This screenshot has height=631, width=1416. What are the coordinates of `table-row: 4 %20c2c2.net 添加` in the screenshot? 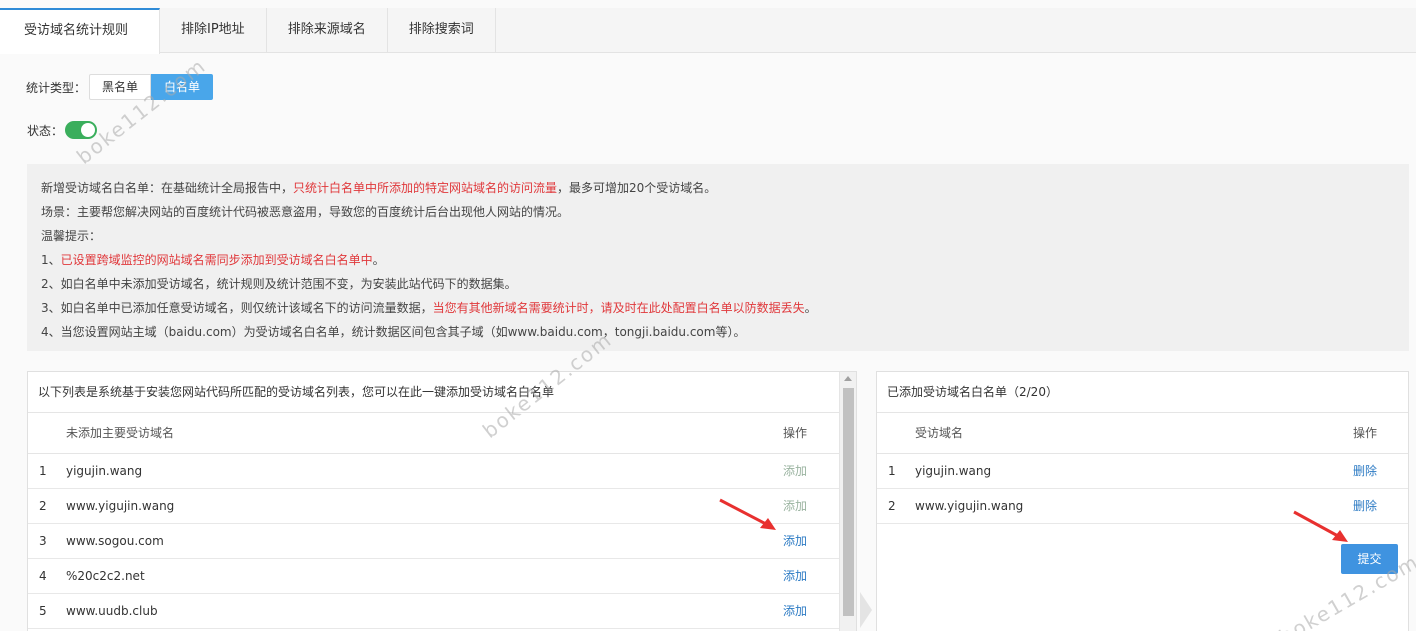 It's located at (433, 576).